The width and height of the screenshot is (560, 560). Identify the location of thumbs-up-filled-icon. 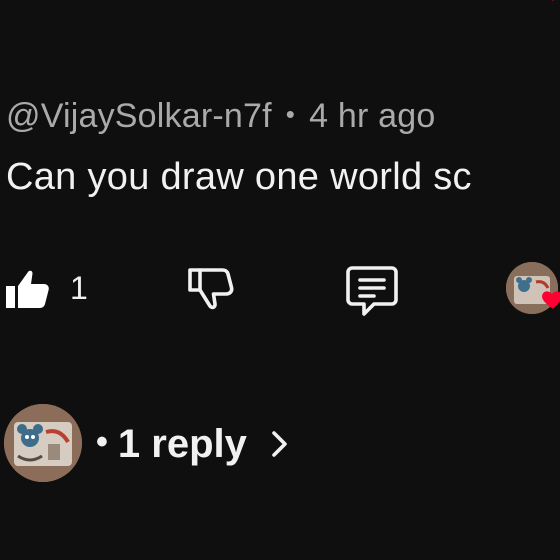
(27, 289).